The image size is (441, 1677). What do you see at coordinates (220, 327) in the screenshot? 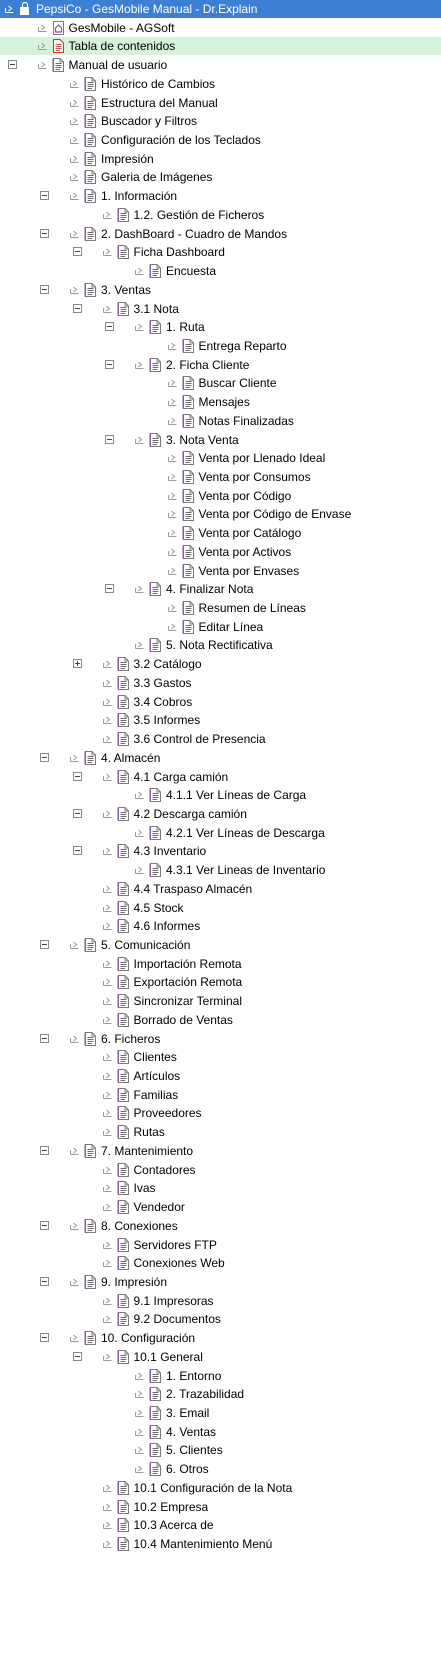
I see `tree-item: 1. Ruta` at bounding box center [220, 327].